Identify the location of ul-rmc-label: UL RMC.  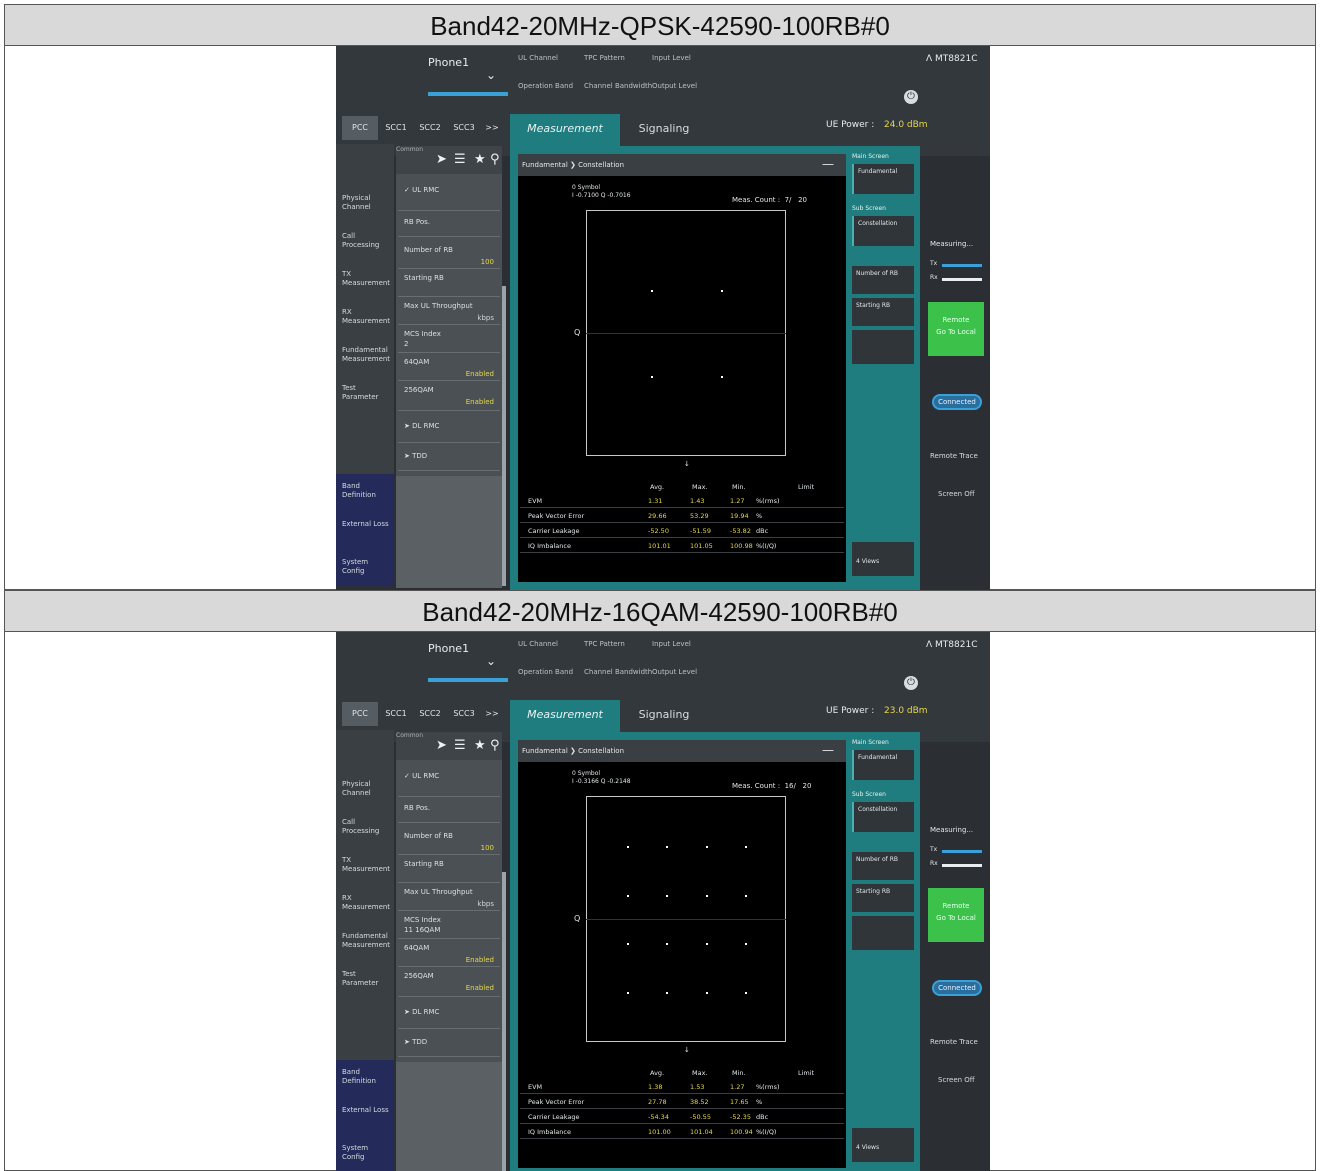
(426, 776).